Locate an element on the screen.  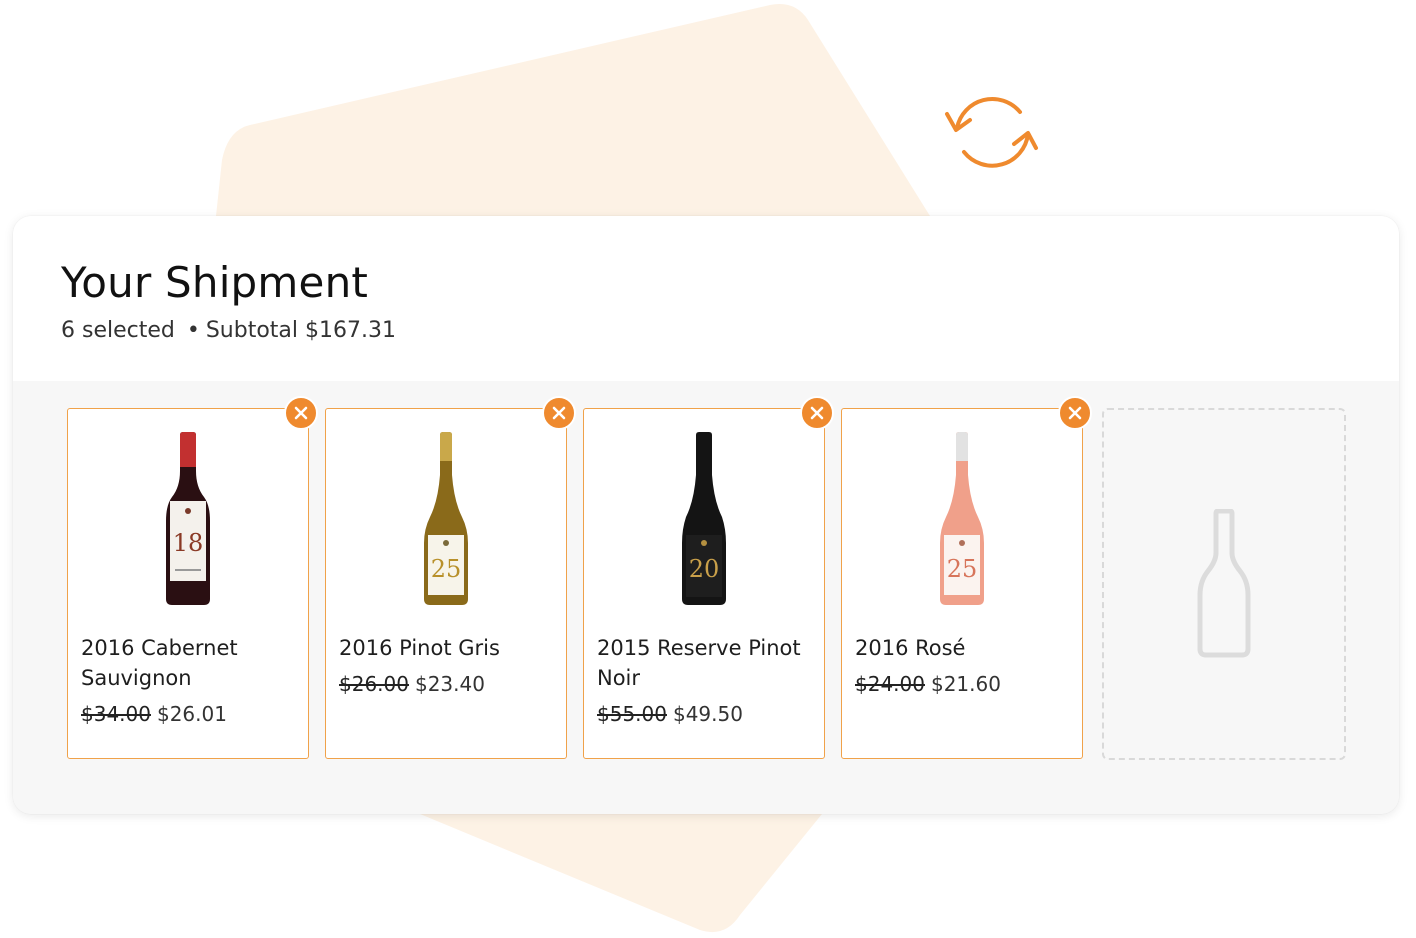
wine-bottle-image: 18 is located at coordinates (188, 521).